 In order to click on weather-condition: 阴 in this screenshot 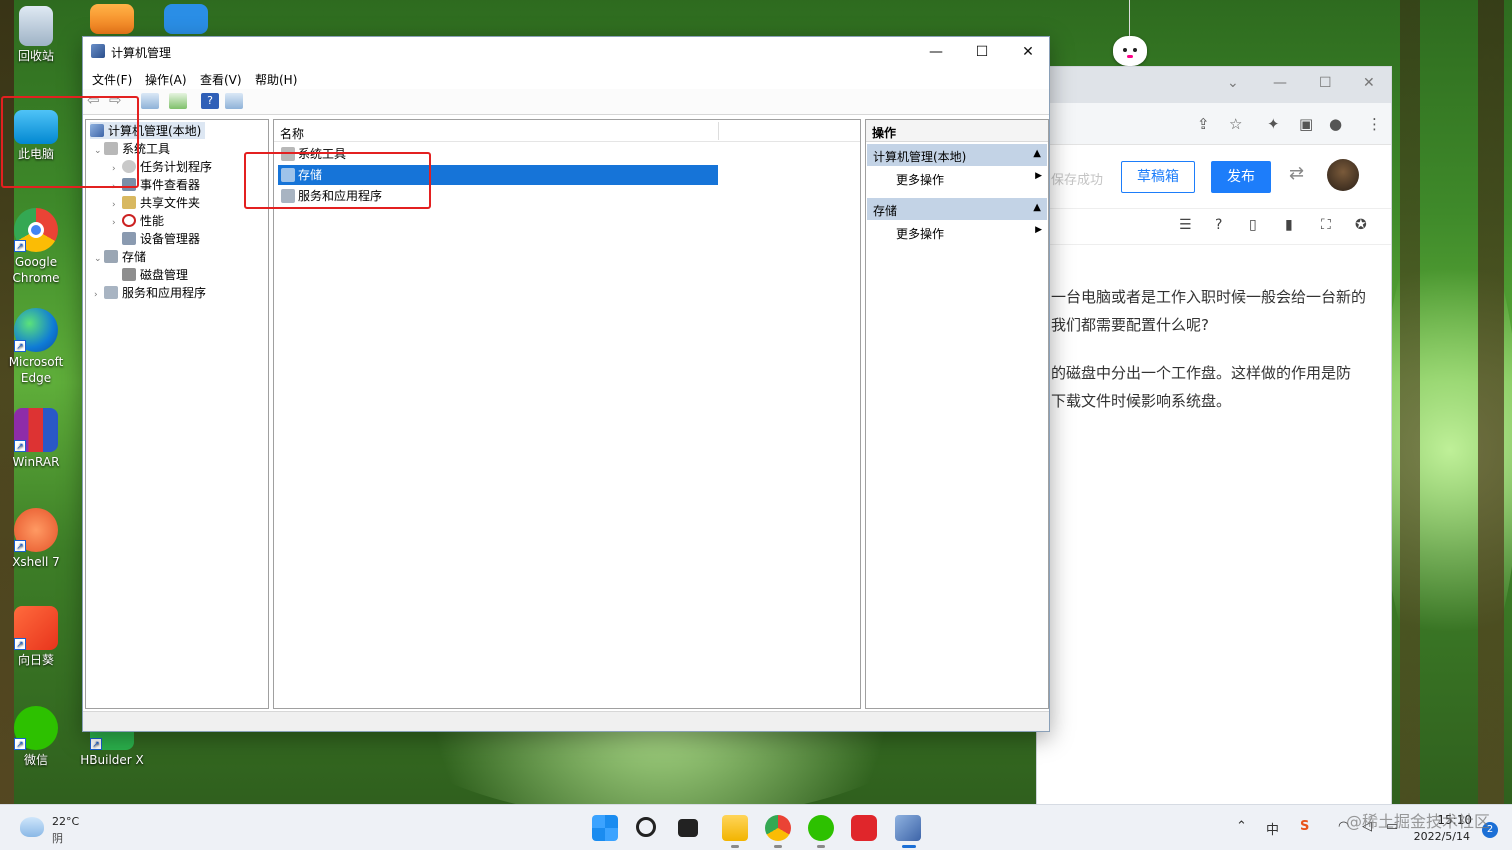, I will do `click(57, 838)`.